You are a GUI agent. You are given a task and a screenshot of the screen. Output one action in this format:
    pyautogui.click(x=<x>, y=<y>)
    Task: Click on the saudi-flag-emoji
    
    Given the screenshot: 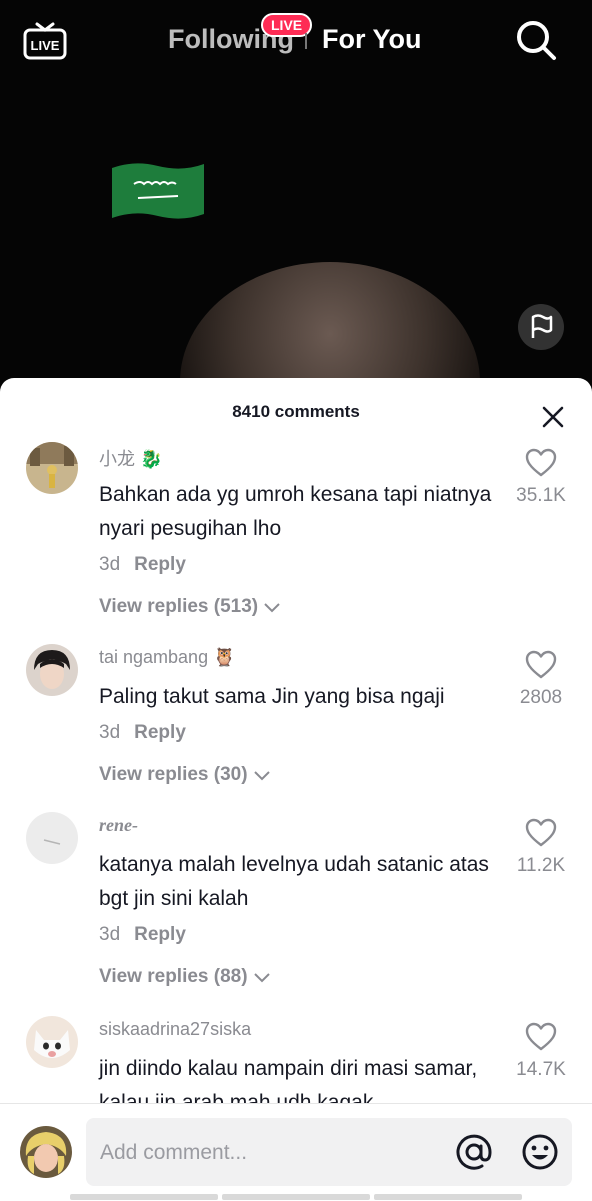 What is the action you would take?
    pyautogui.click(x=158, y=191)
    